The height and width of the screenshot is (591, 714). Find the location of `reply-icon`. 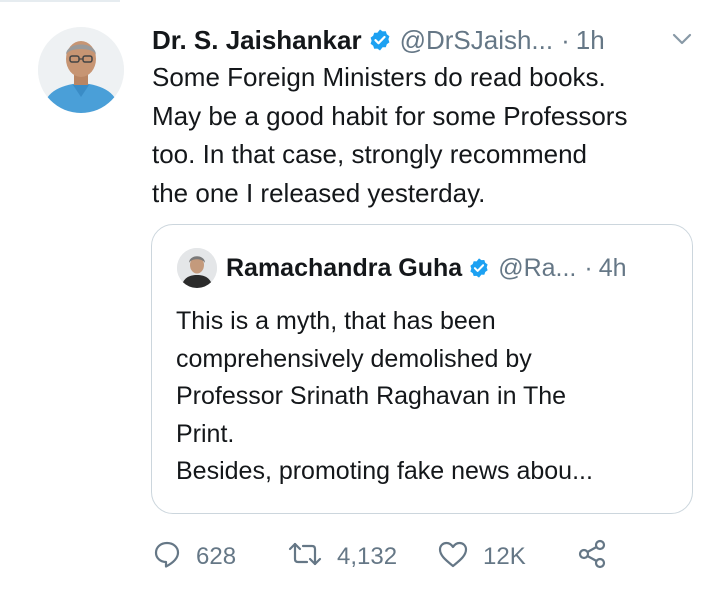

reply-icon is located at coordinates (167, 557).